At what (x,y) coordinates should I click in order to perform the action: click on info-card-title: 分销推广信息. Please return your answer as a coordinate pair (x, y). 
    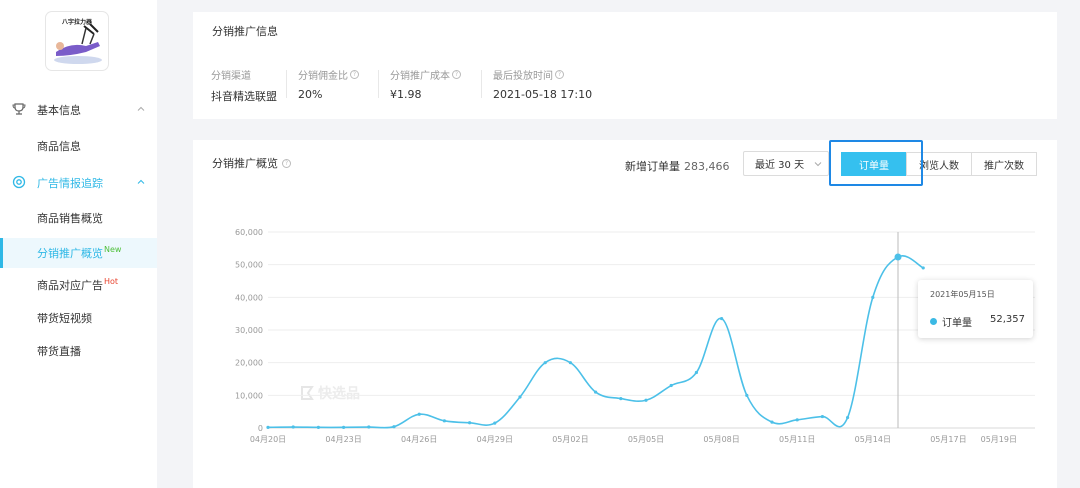
    Looking at the image, I should click on (245, 31).